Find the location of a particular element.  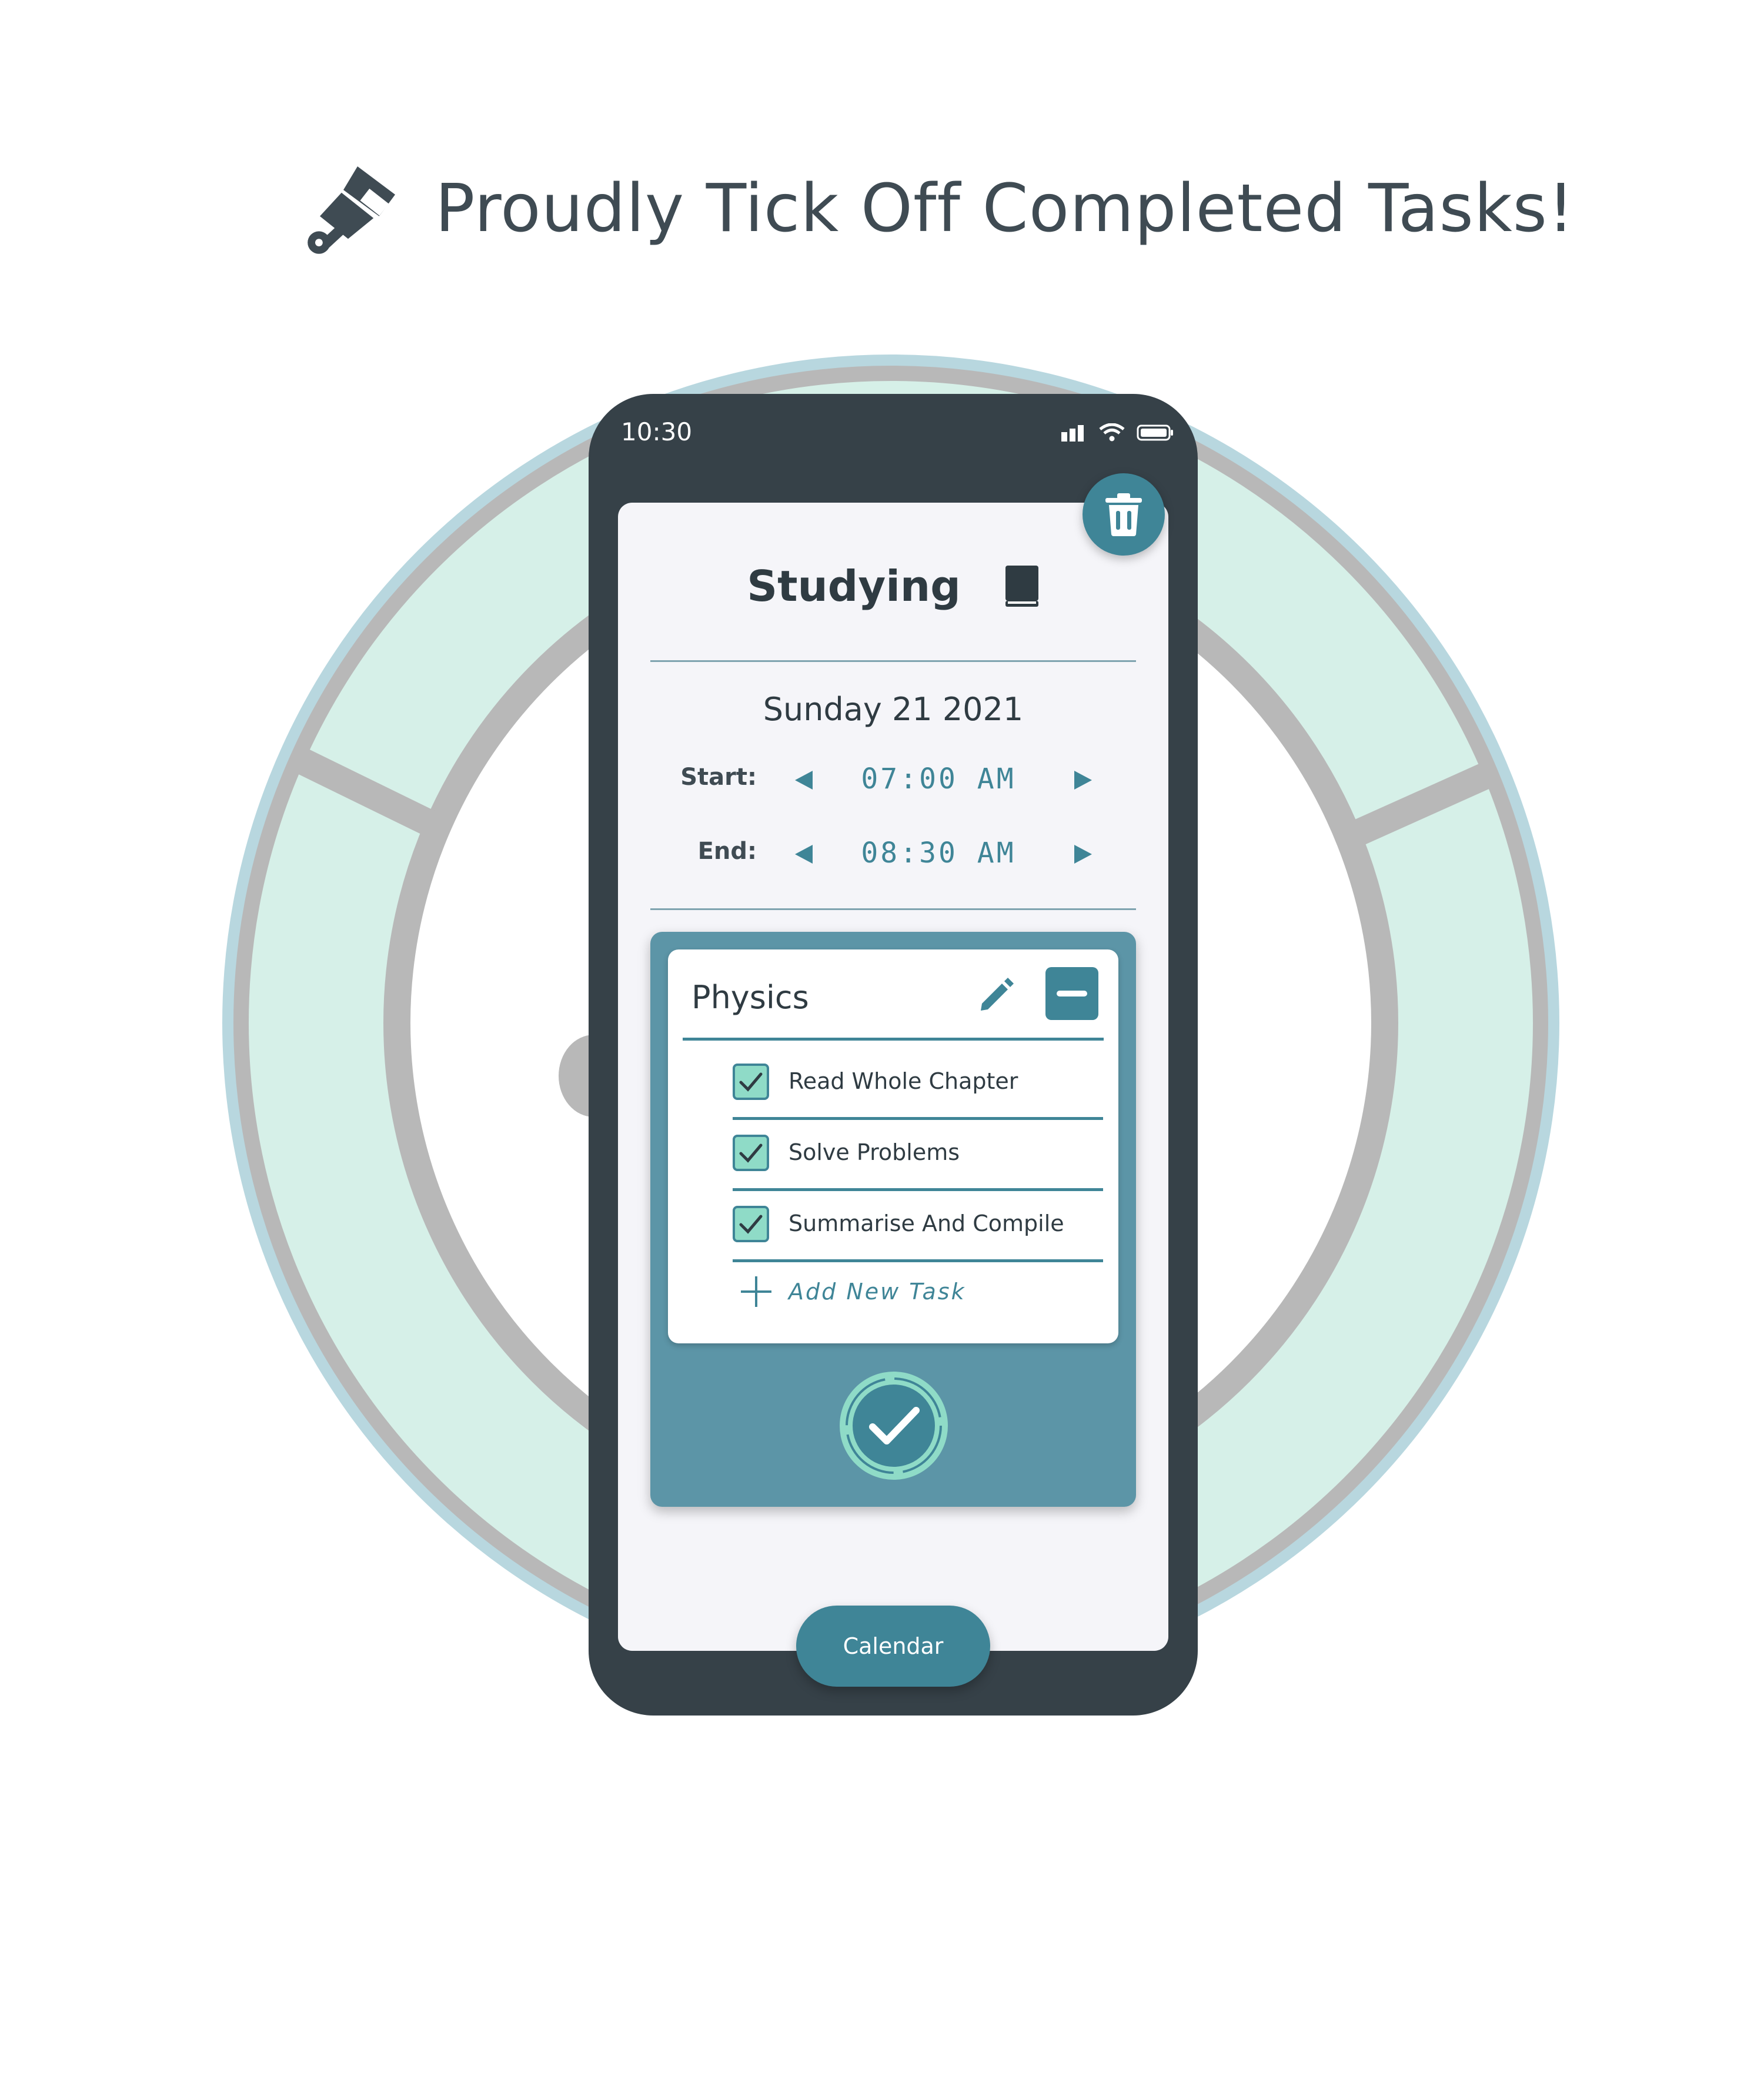

task-item: Summarise And Compile is located at coordinates (918, 1227).